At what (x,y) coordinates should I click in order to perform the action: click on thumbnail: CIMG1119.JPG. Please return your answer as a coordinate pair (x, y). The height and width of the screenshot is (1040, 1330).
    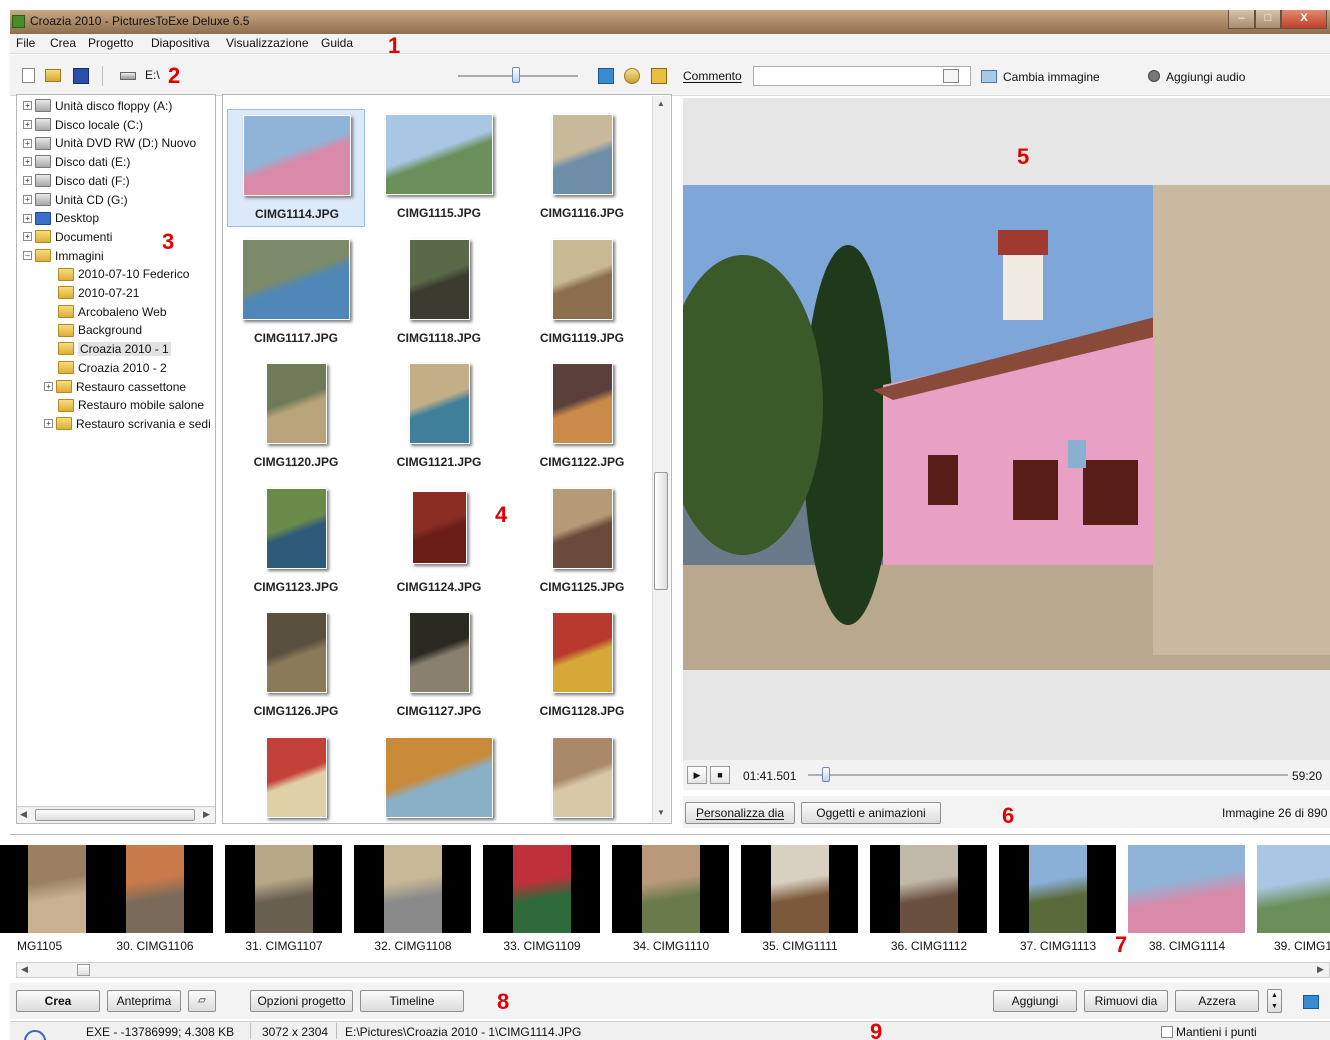
    Looking at the image, I should click on (582, 293).